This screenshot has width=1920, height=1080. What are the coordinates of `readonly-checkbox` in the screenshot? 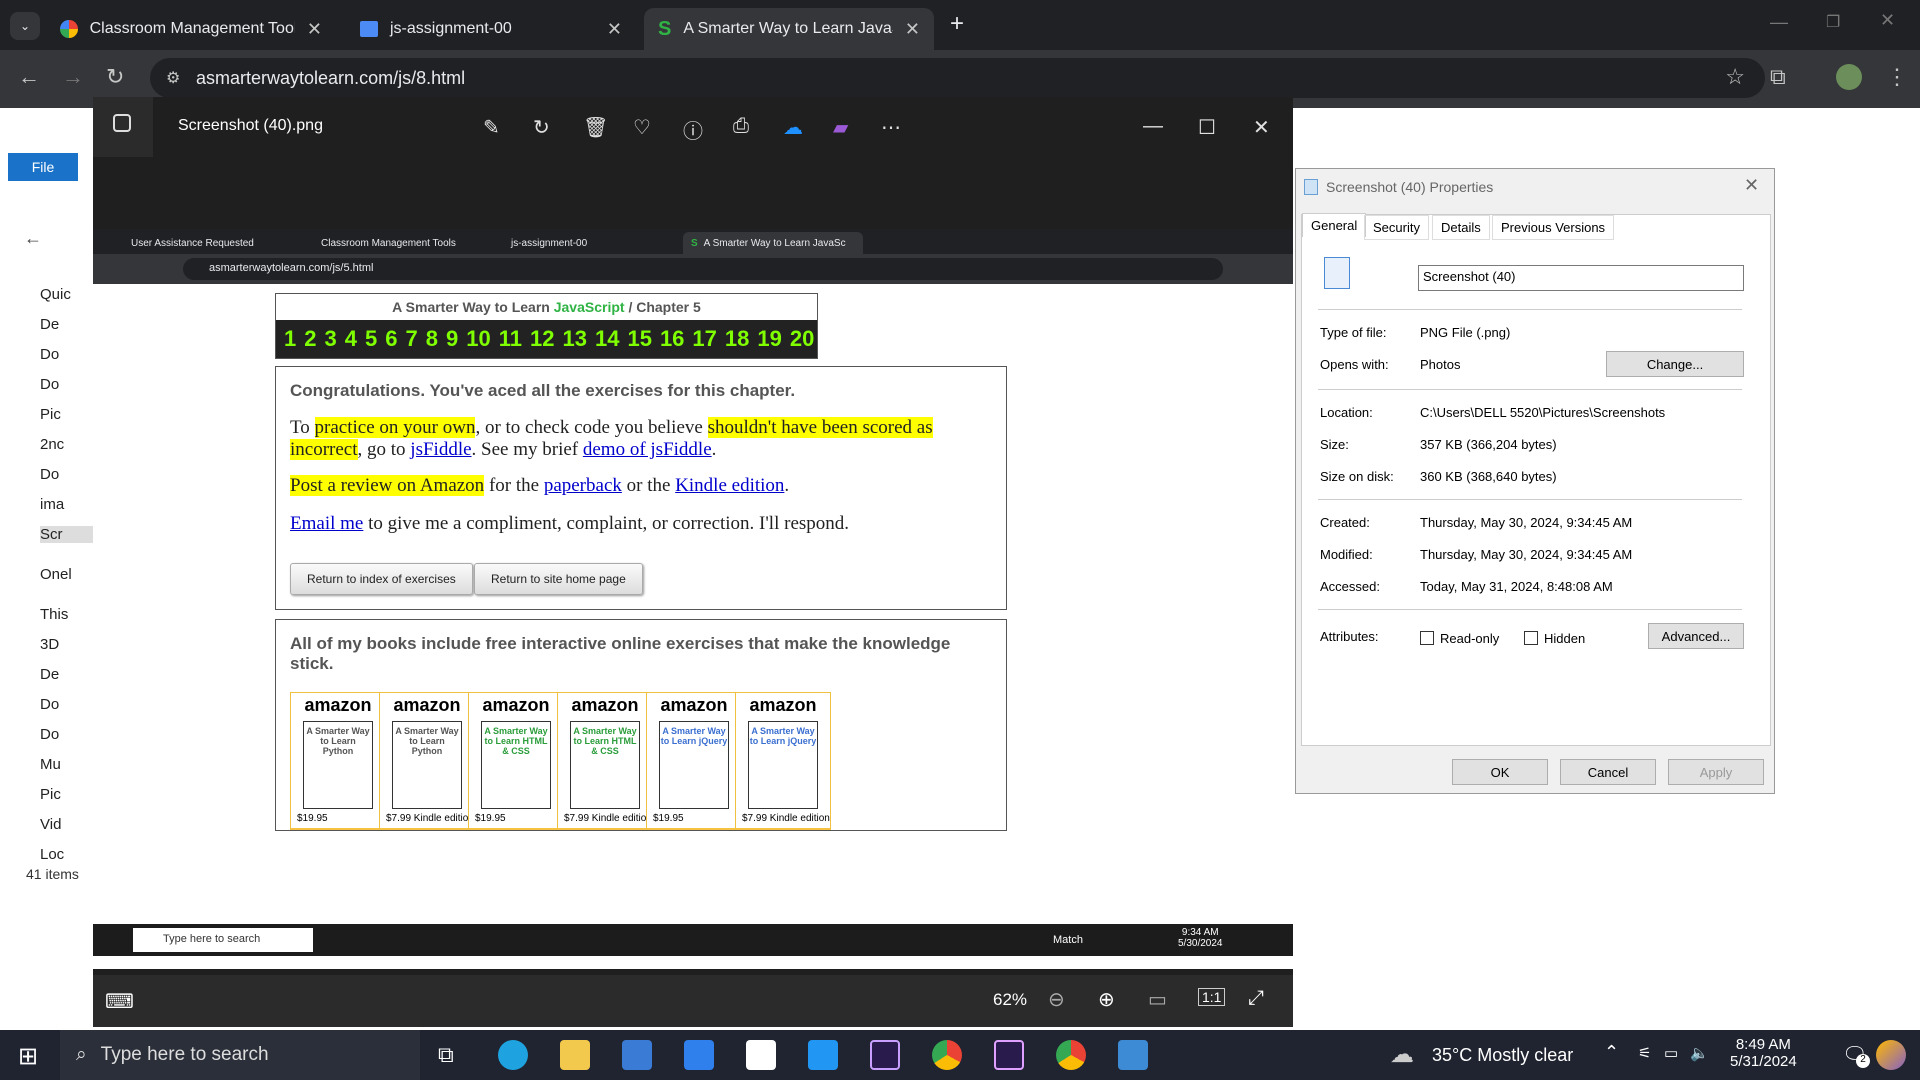 It's located at (1427, 638).